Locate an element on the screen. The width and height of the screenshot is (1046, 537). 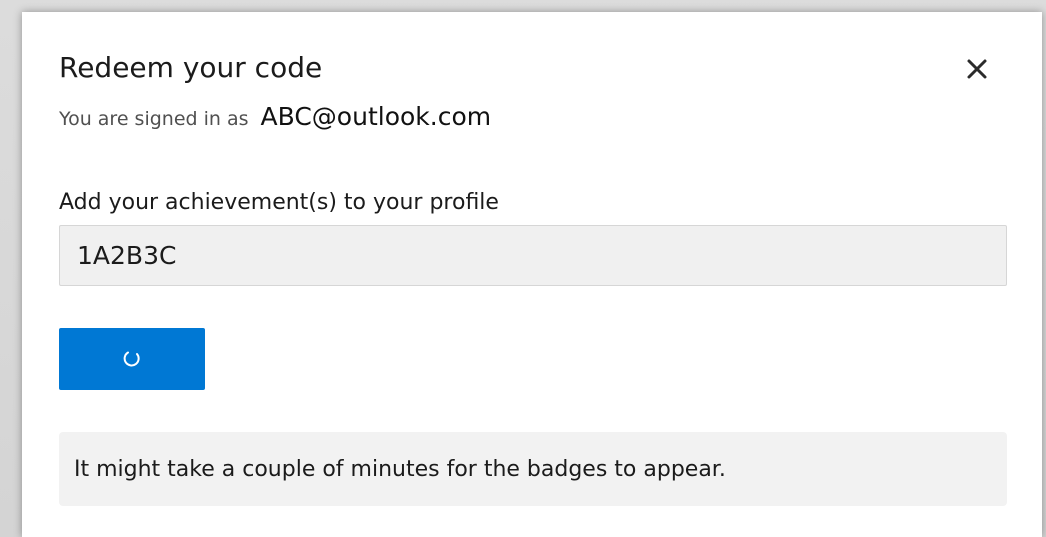
close-button is located at coordinates (977, 69).